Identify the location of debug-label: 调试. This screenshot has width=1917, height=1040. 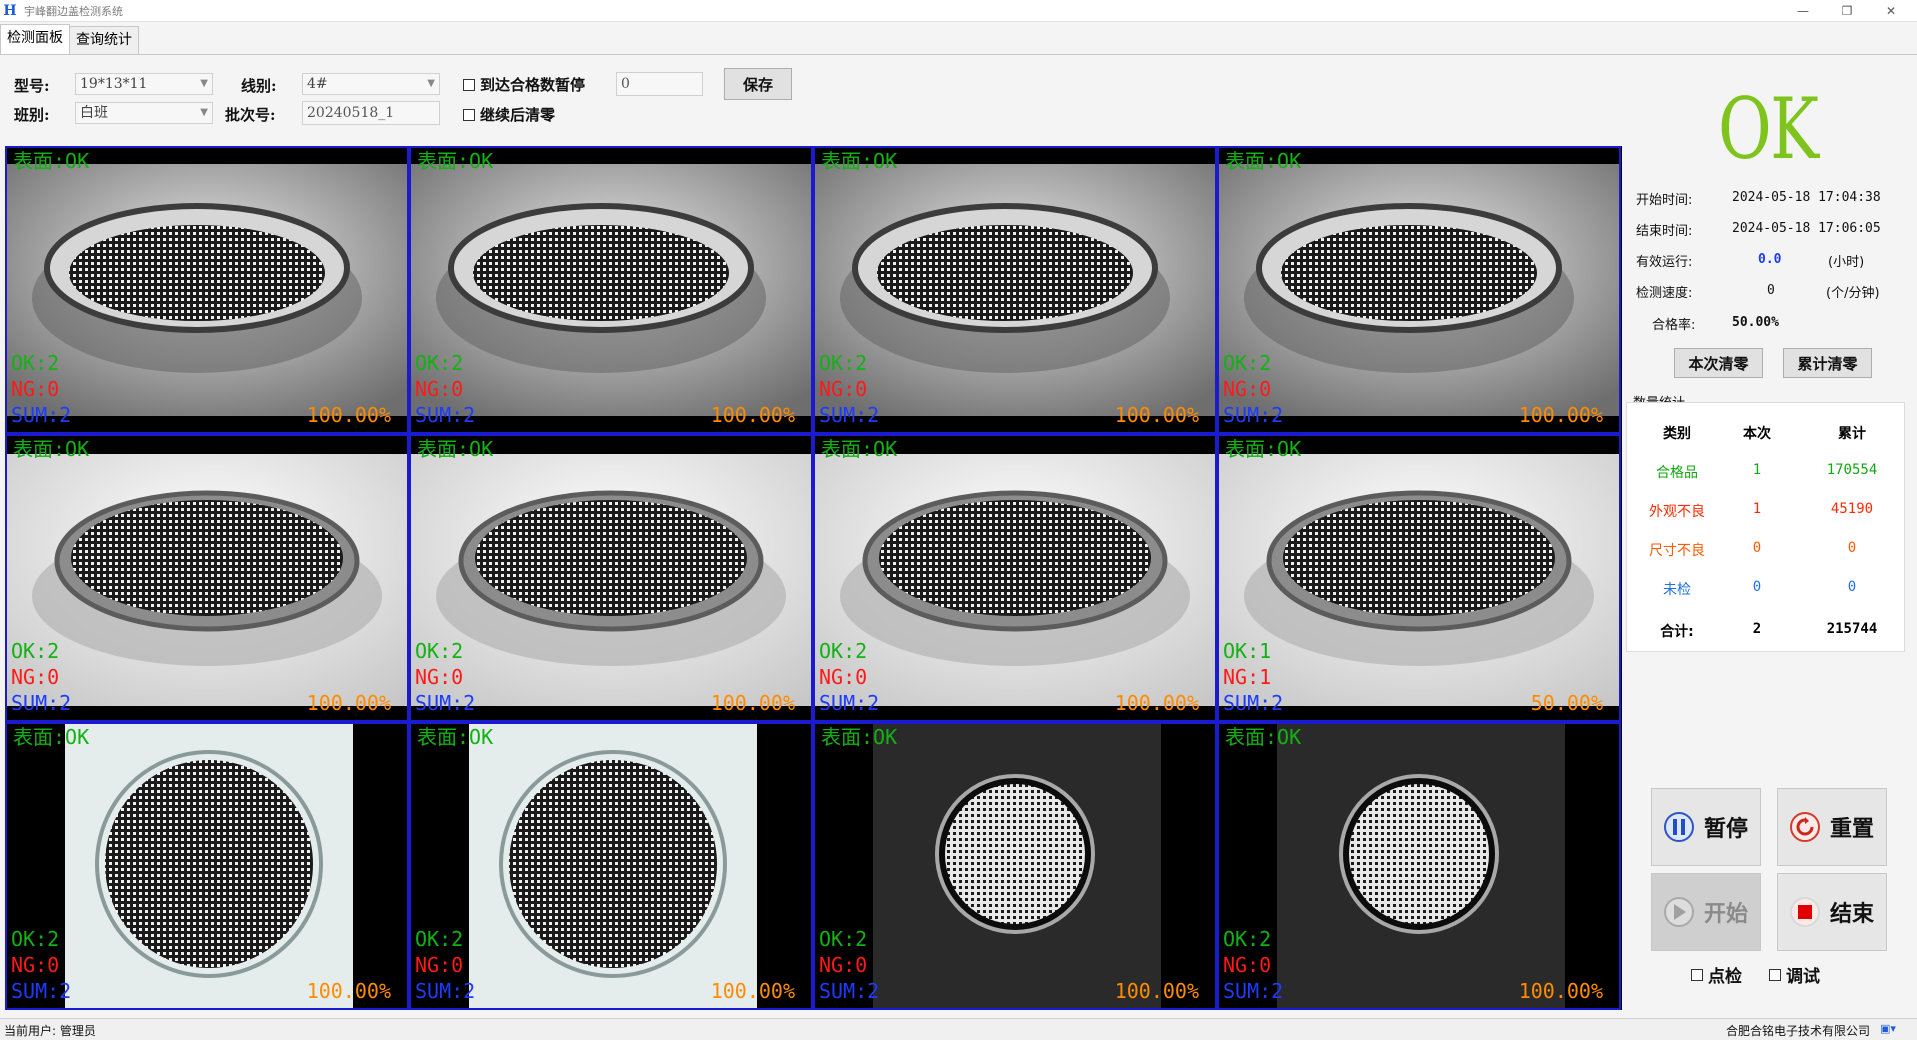
(1803, 977).